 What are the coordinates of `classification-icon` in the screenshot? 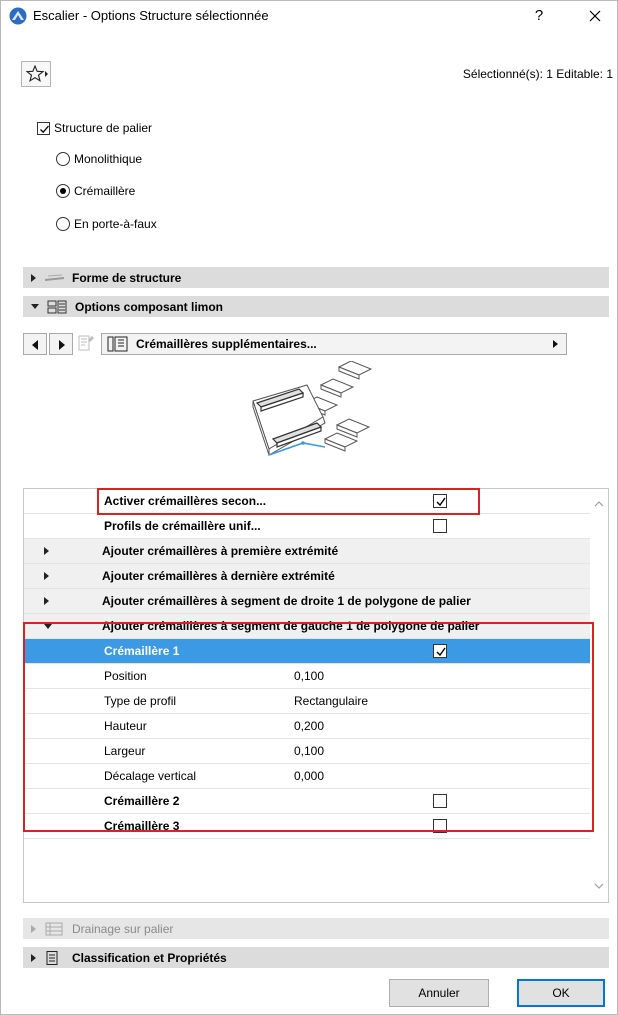 It's located at (52, 957).